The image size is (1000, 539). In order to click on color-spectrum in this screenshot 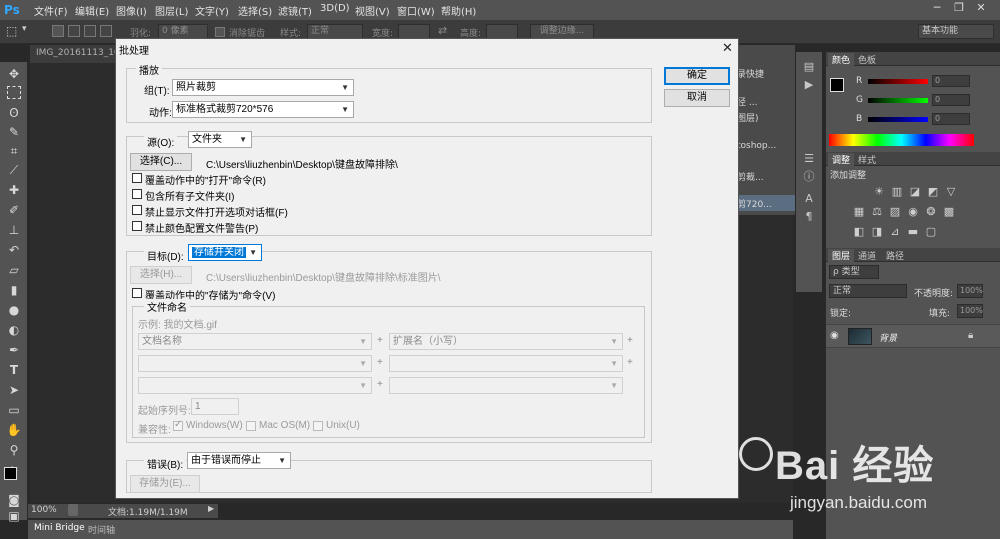, I will do `click(901, 140)`.